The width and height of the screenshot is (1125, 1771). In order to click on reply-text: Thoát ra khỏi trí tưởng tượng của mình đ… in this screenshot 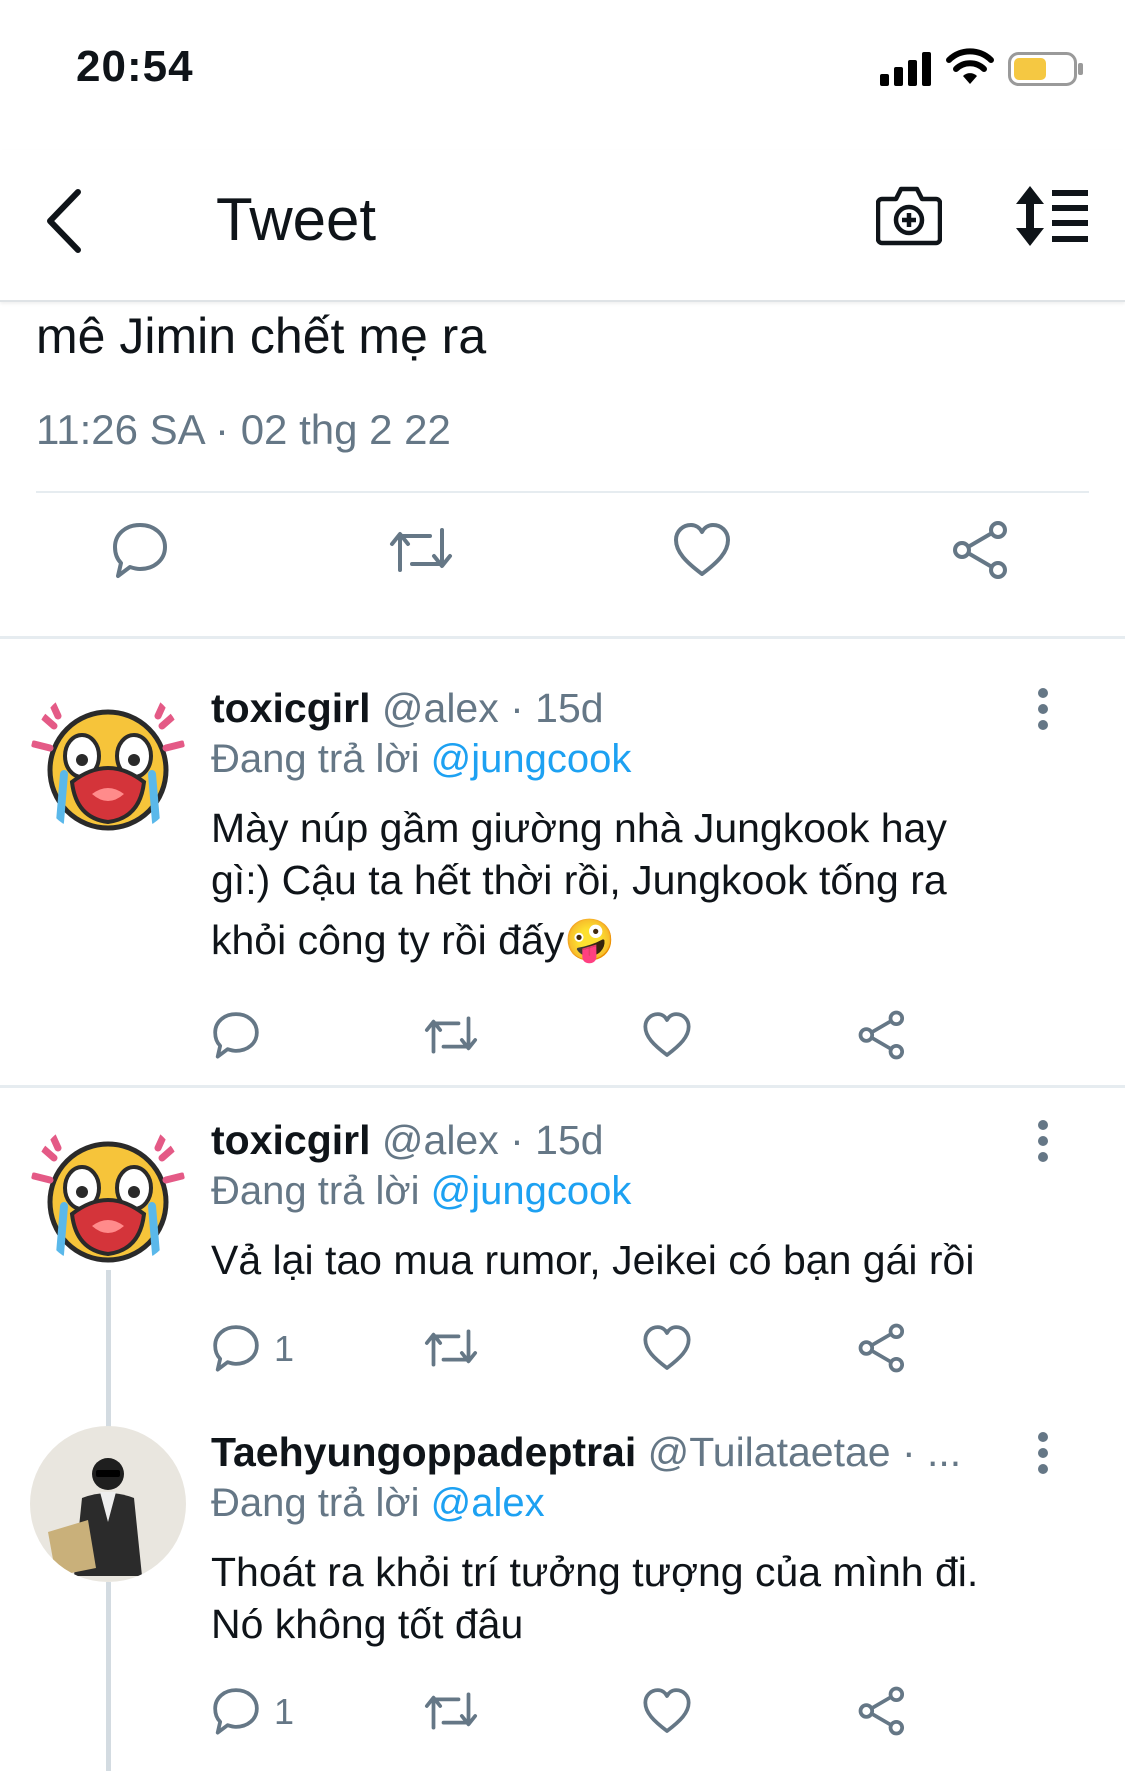, I will do `click(651, 1598)`.